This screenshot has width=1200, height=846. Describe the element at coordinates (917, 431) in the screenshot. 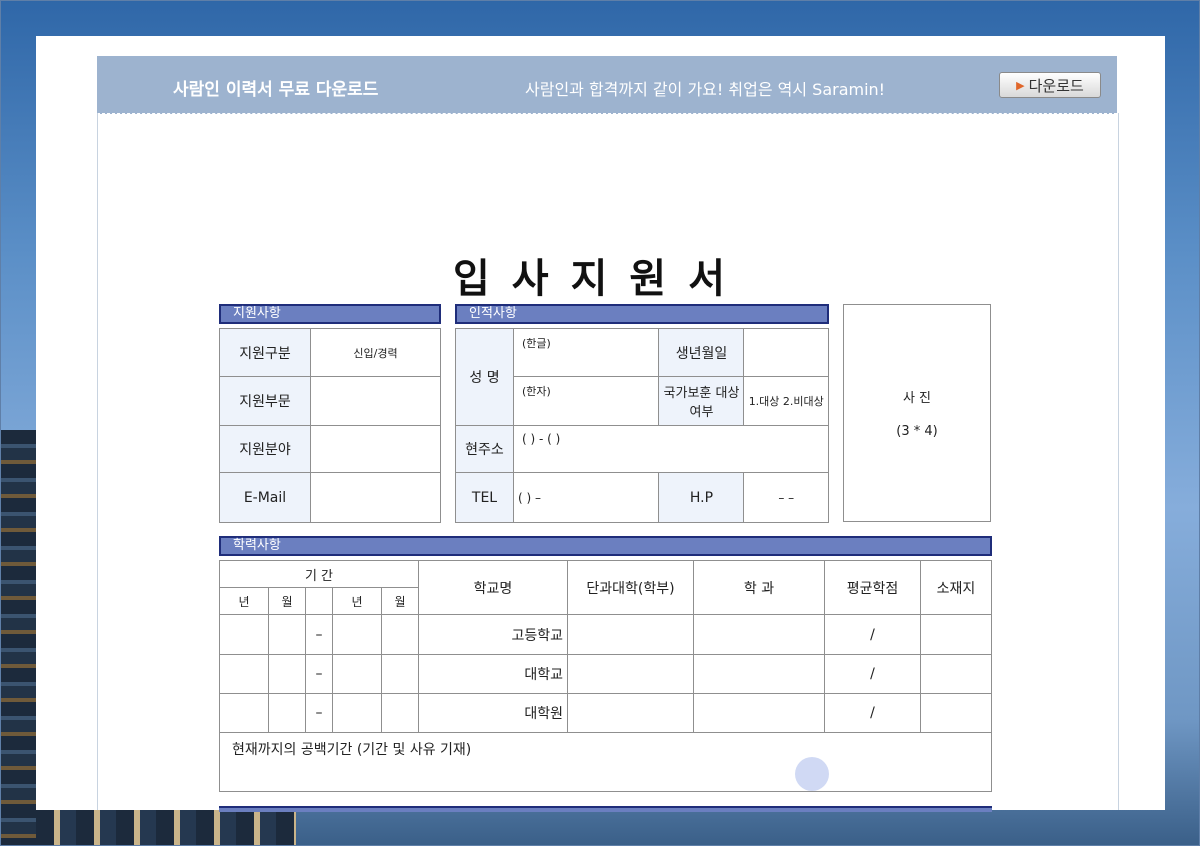

I see `photo-size: (3 * 4)` at that location.